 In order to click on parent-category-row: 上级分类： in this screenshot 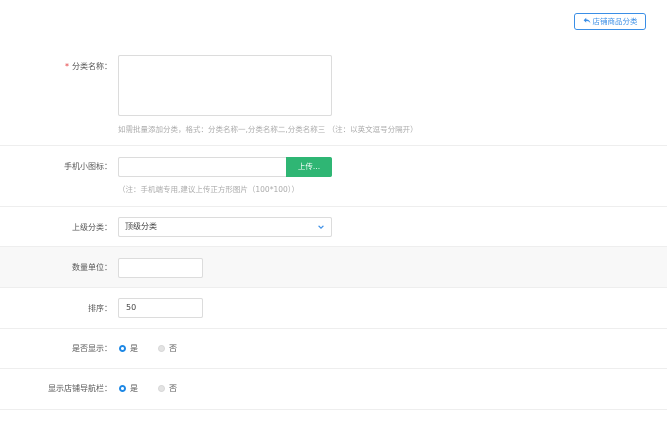, I will do `click(333, 227)`.